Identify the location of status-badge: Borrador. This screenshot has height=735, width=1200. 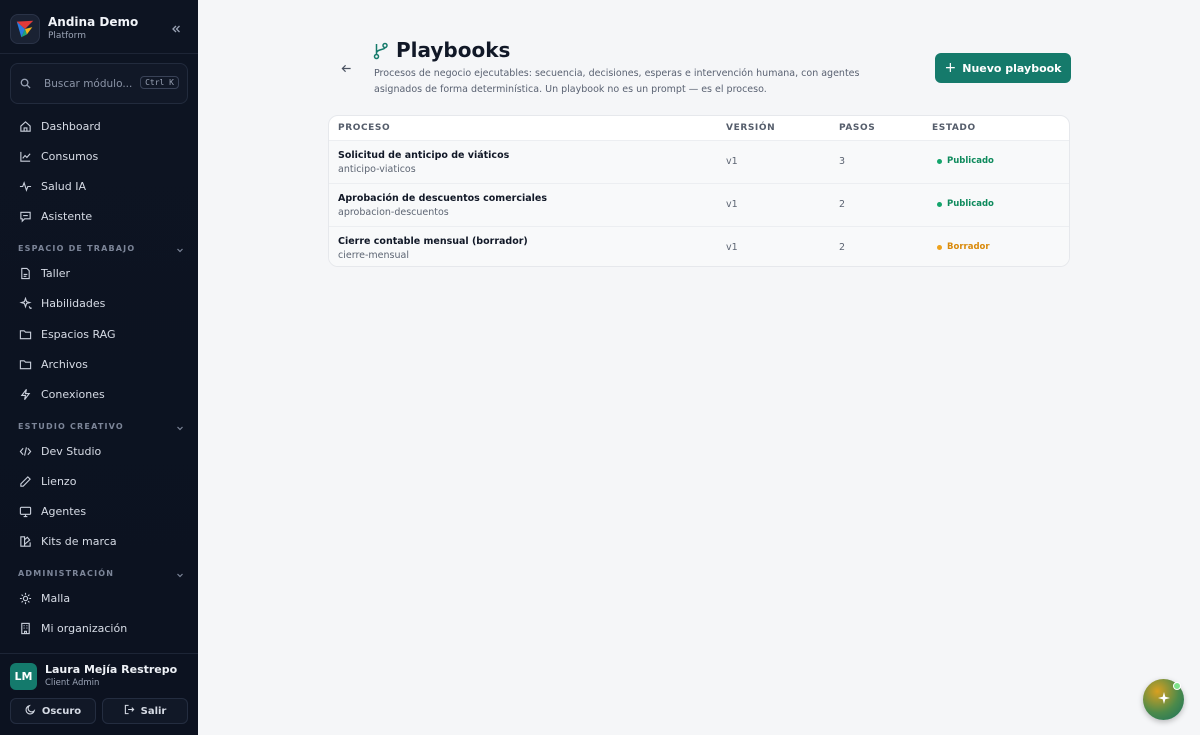
(963, 247).